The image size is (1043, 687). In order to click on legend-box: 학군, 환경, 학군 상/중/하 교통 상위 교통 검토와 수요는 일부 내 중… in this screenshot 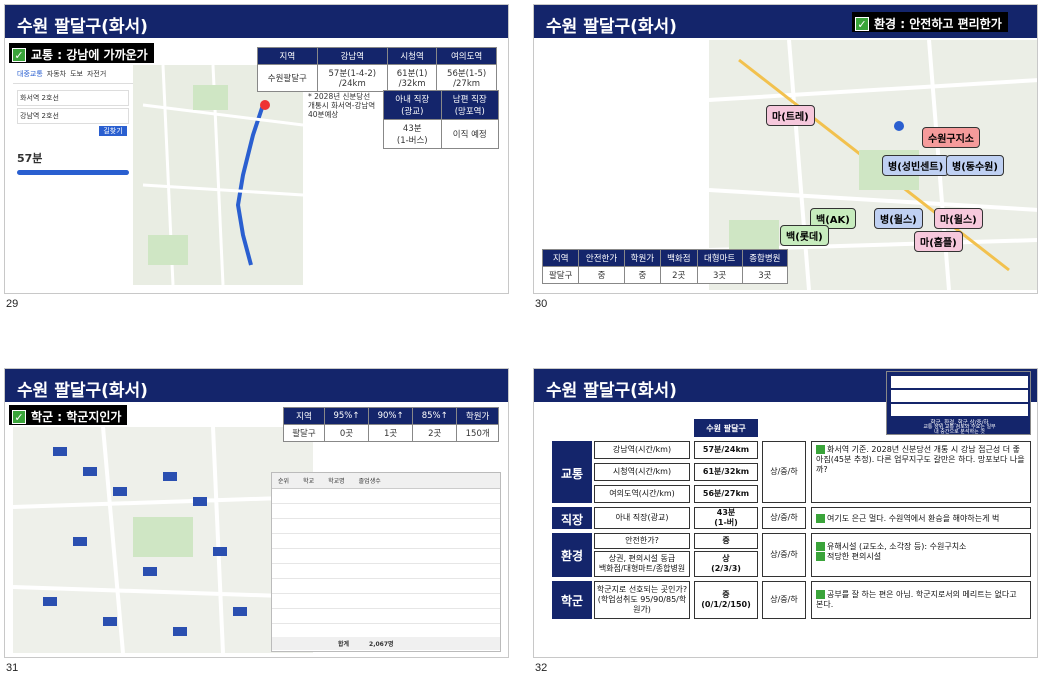, I will do `click(958, 403)`.